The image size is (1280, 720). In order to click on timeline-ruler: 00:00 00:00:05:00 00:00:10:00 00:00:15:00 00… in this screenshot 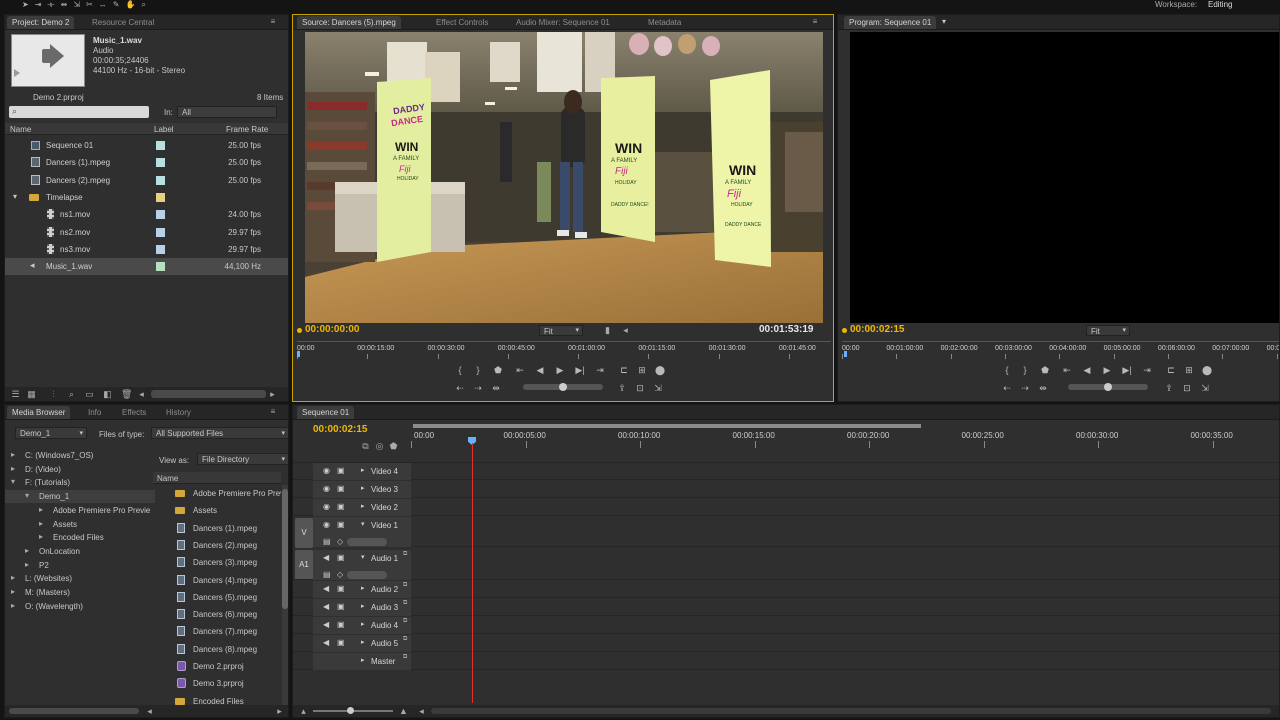, I will do `click(845, 439)`.